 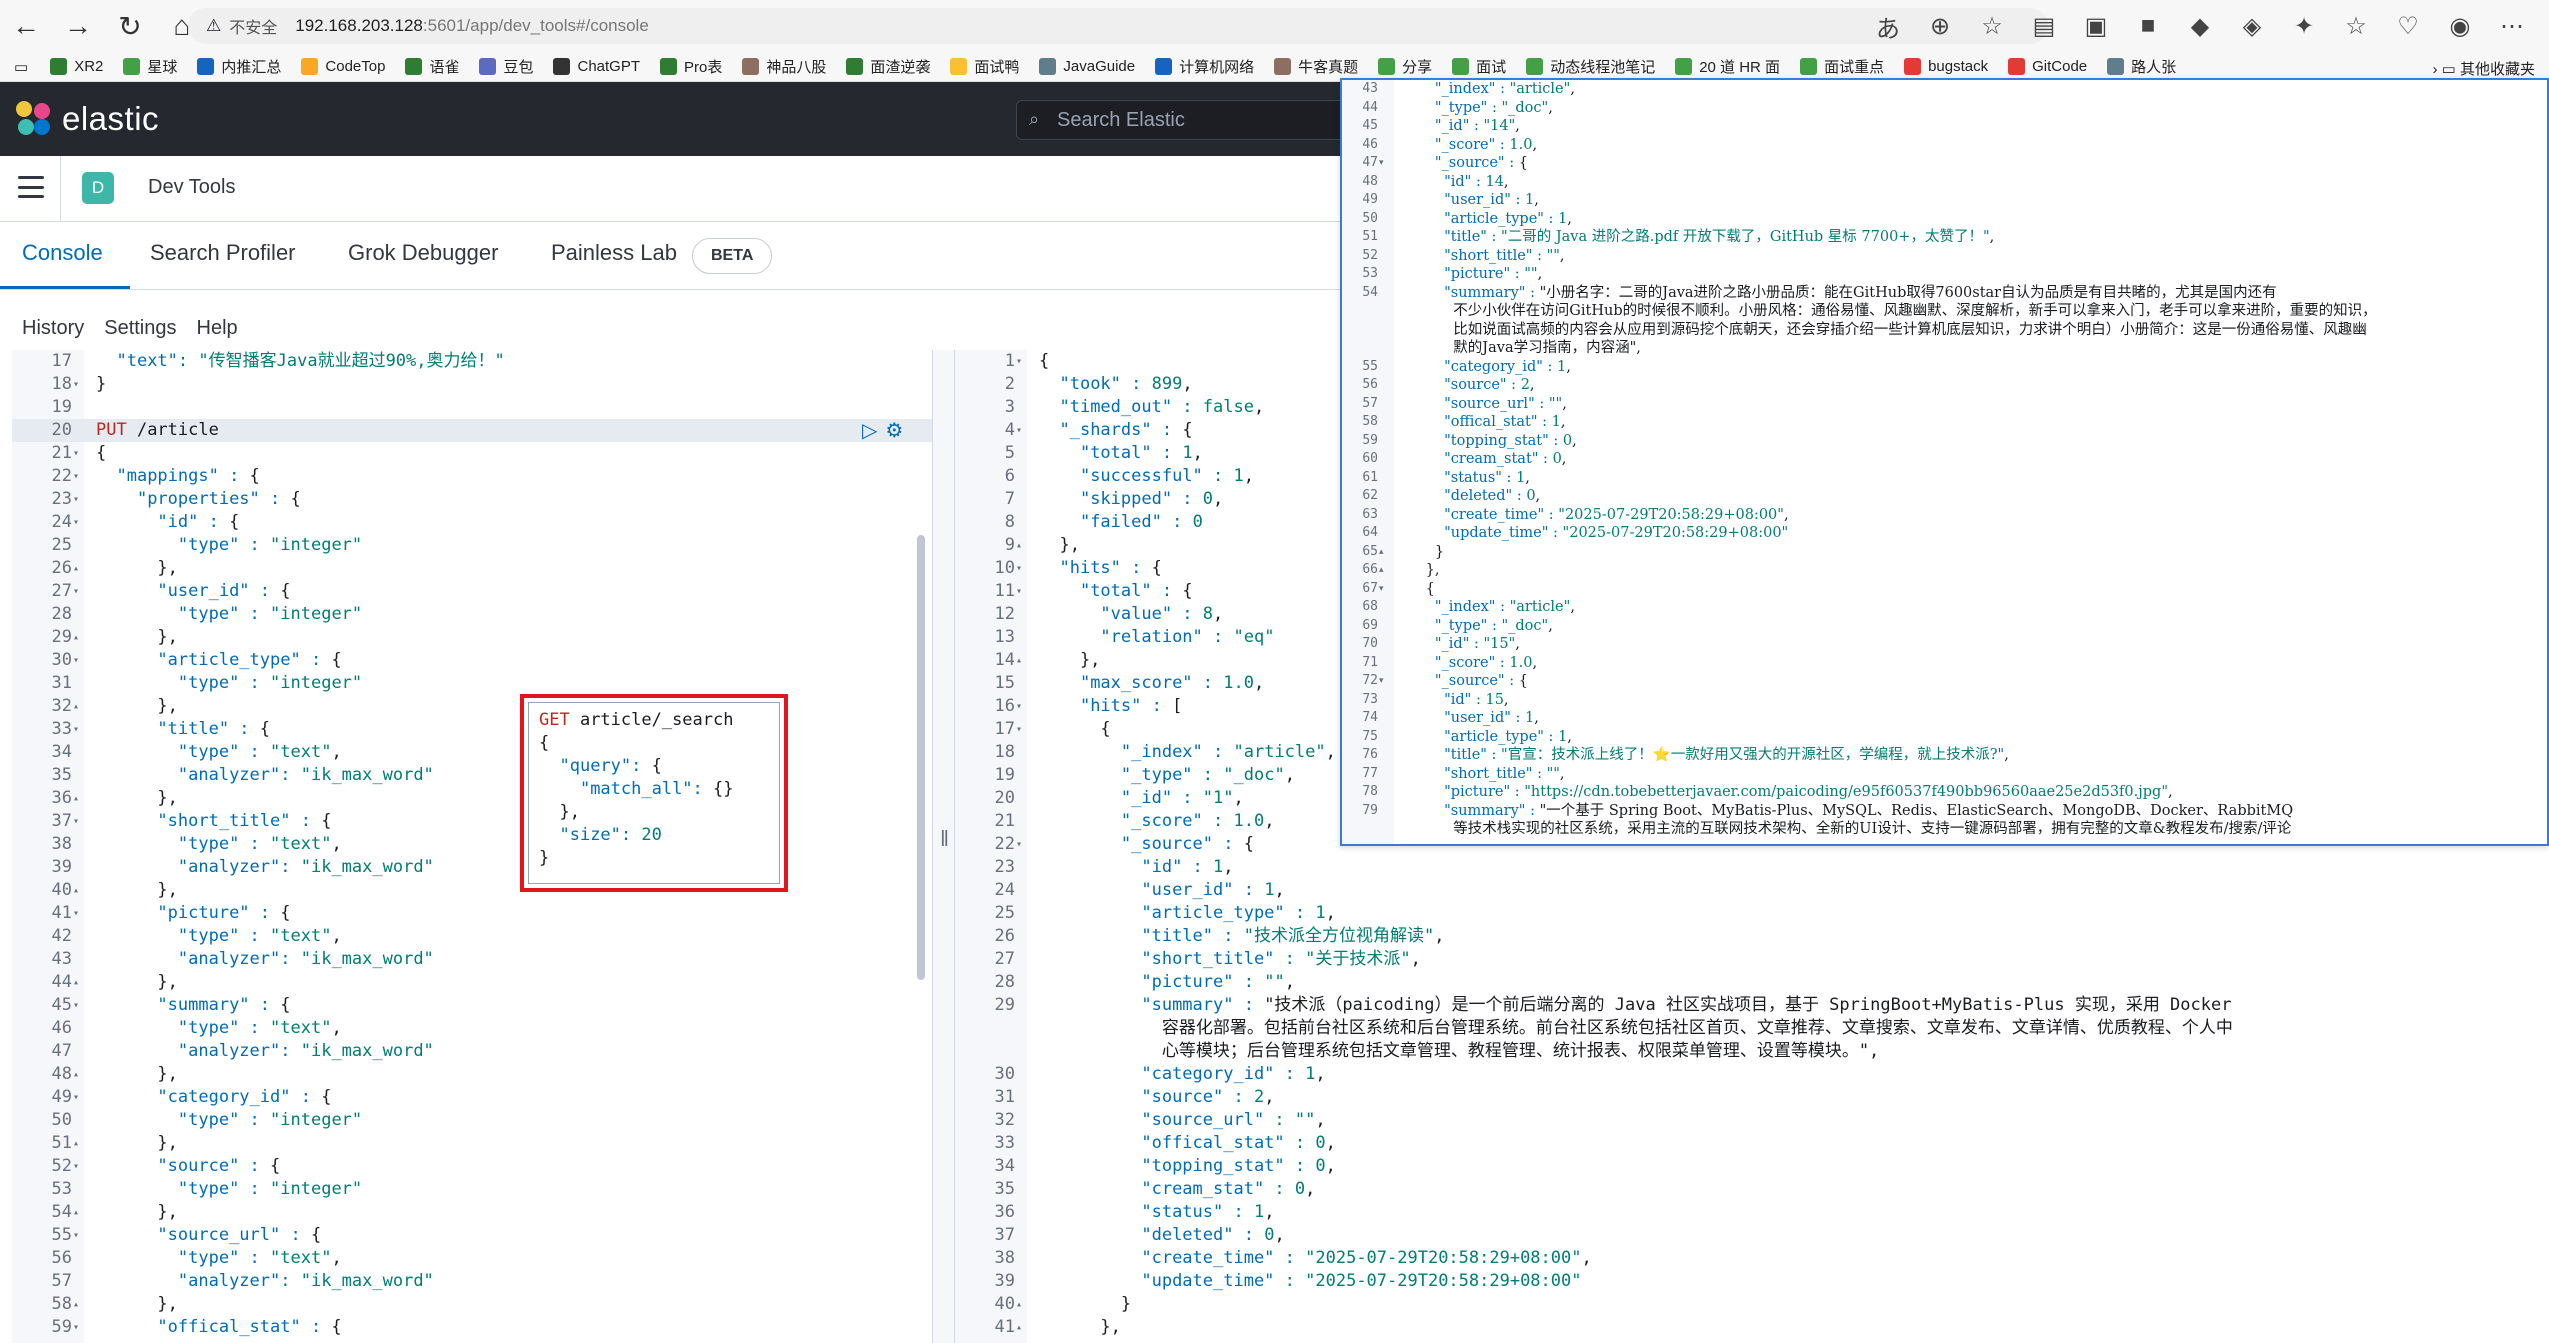 I want to click on code-line: 28 "picture" : "",, so click(x=1752, y=982).